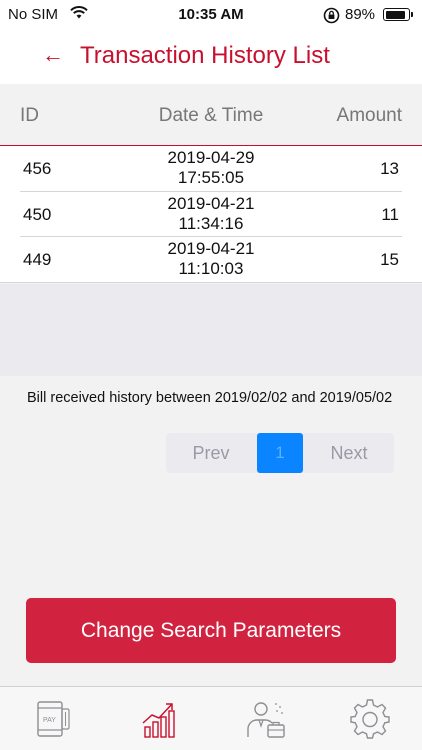  I want to click on pay-label: PAY, so click(49, 720).